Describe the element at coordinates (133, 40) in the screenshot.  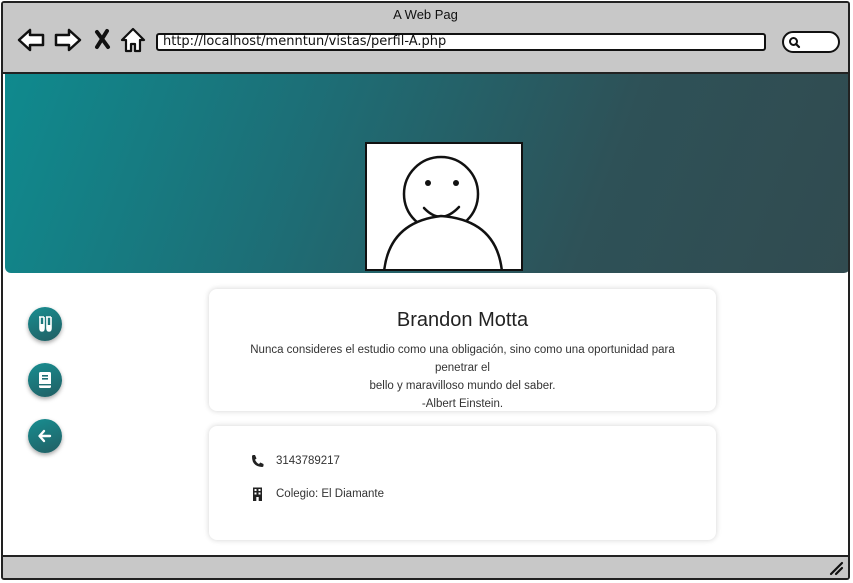
I see `home-icon` at that location.